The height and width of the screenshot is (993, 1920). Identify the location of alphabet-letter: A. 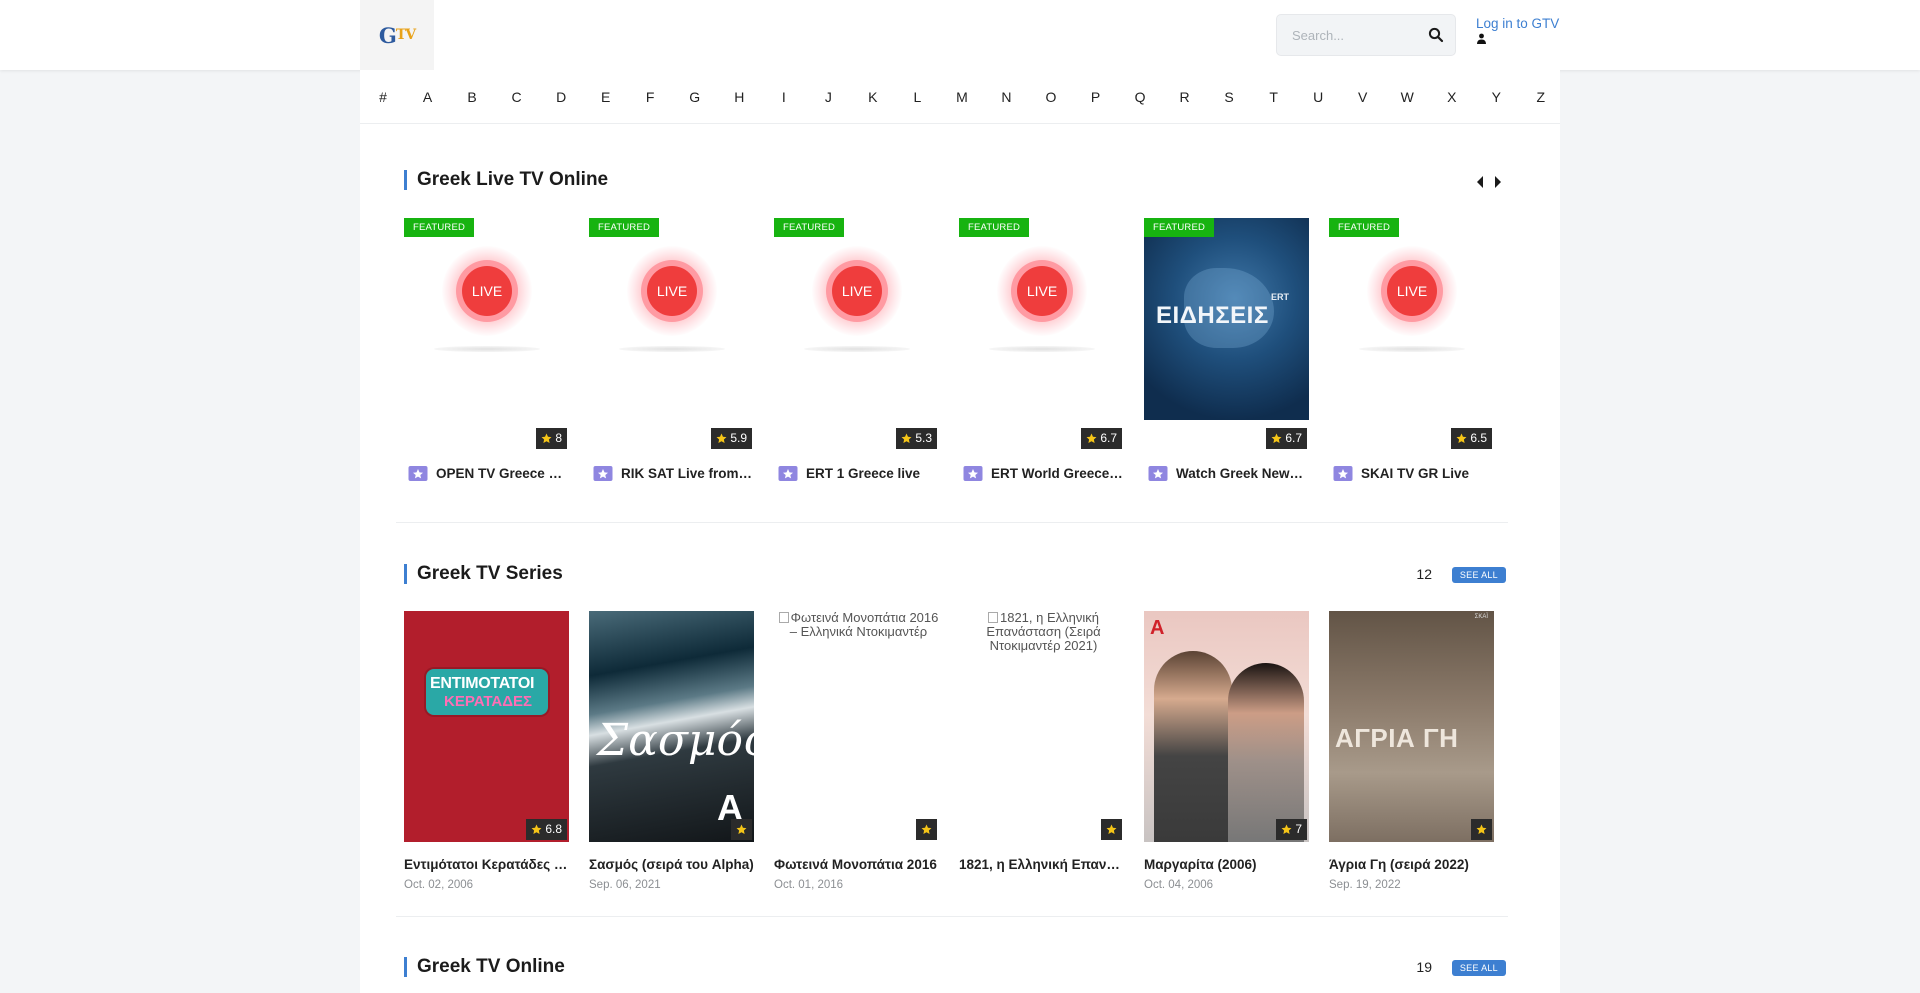
(428, 97).